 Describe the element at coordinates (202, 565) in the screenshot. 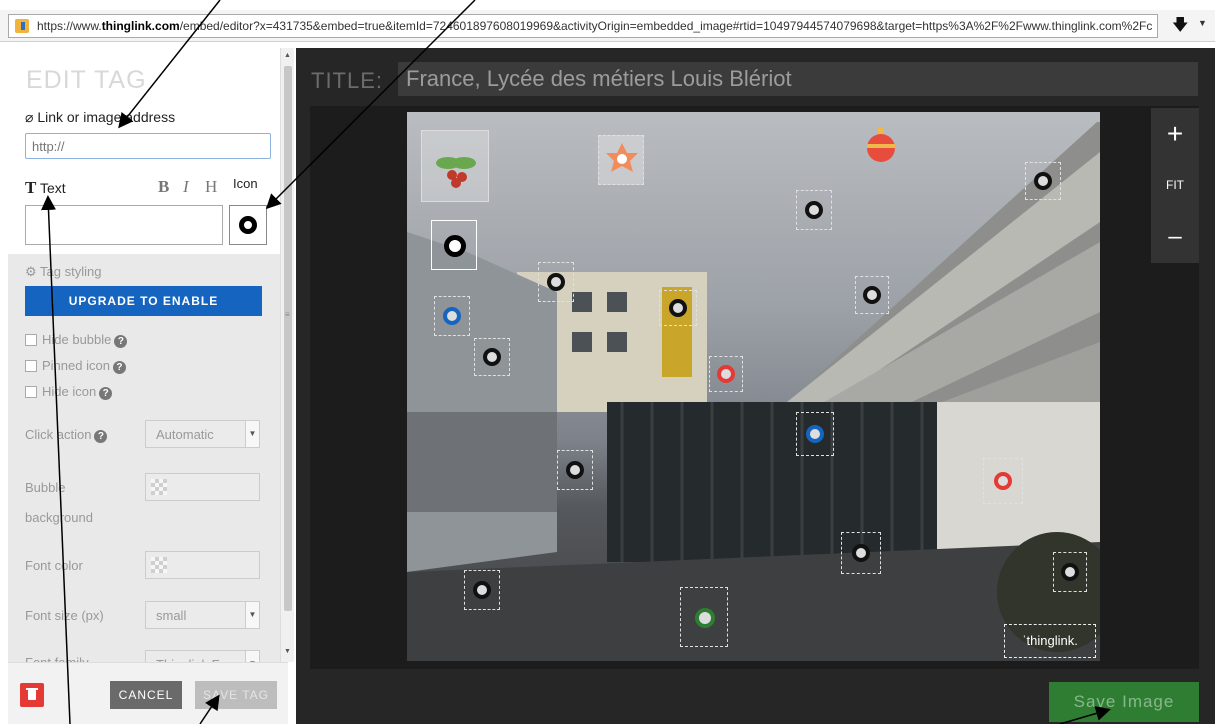

I see `font-color-swatch` at that location.